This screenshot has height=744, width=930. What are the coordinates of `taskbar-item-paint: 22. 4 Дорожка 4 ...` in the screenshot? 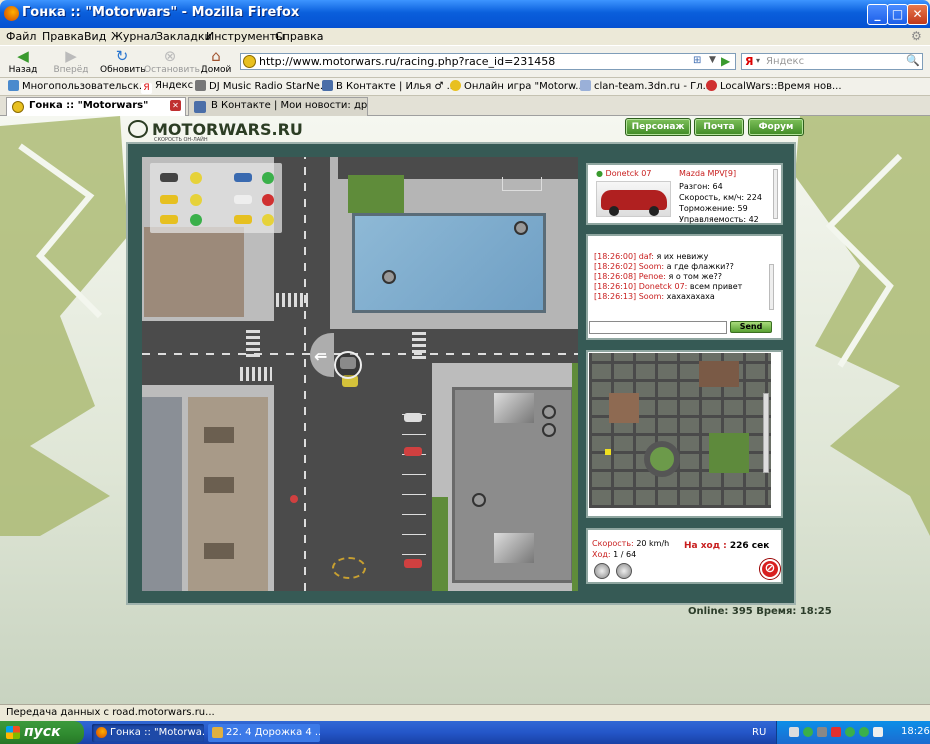 It's located at (264, 733).